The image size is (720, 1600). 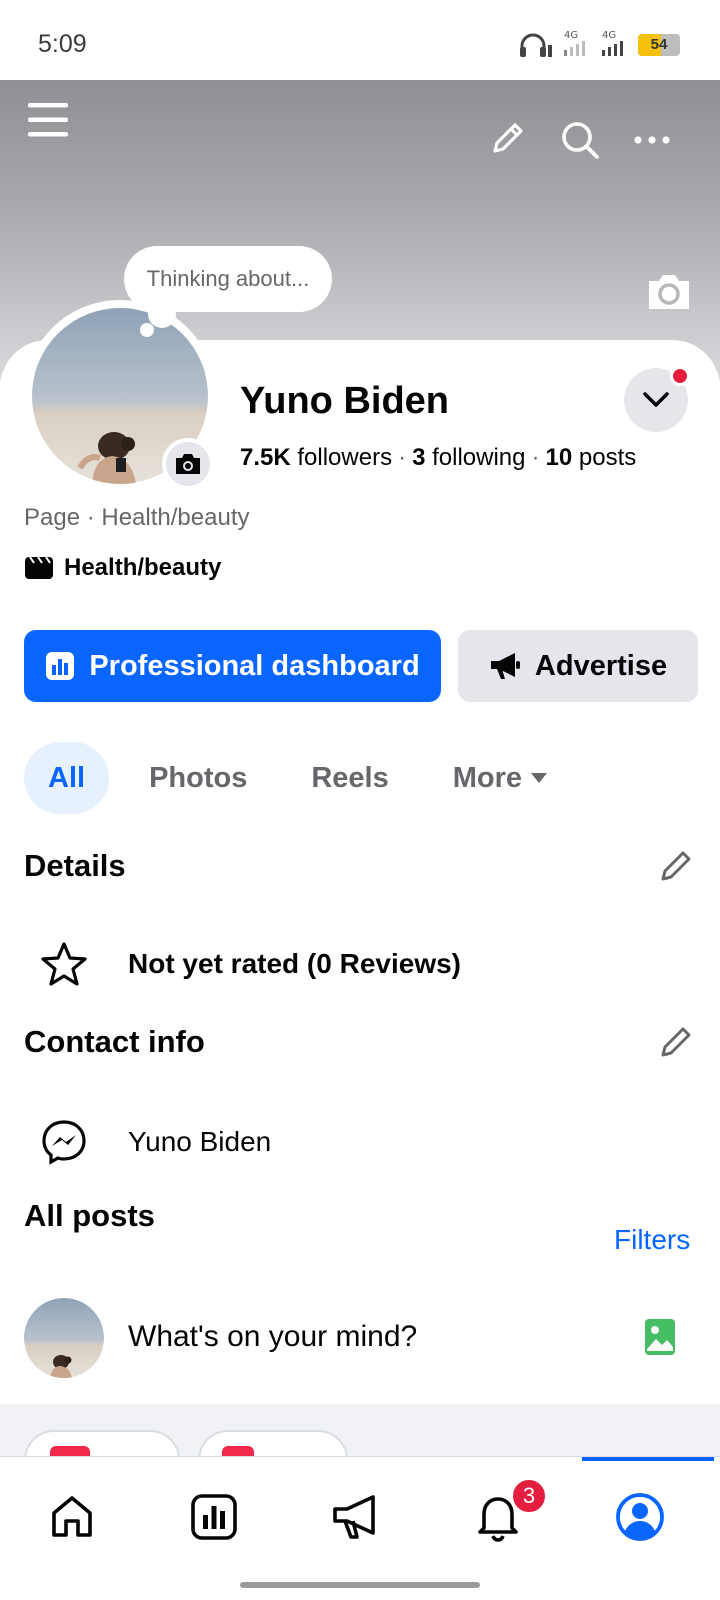 What do you see at coordinates (360, 40) in the screenshot?
I see `status-bar: 5:09 4G 4G 54` at bounding box center [360, 40].